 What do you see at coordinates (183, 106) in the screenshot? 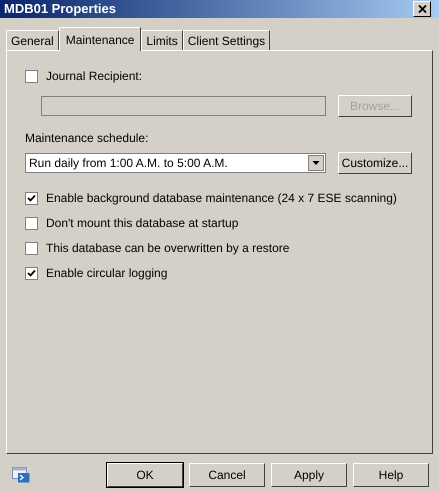
I see `recipient-field` at bounding box center [183, 106].